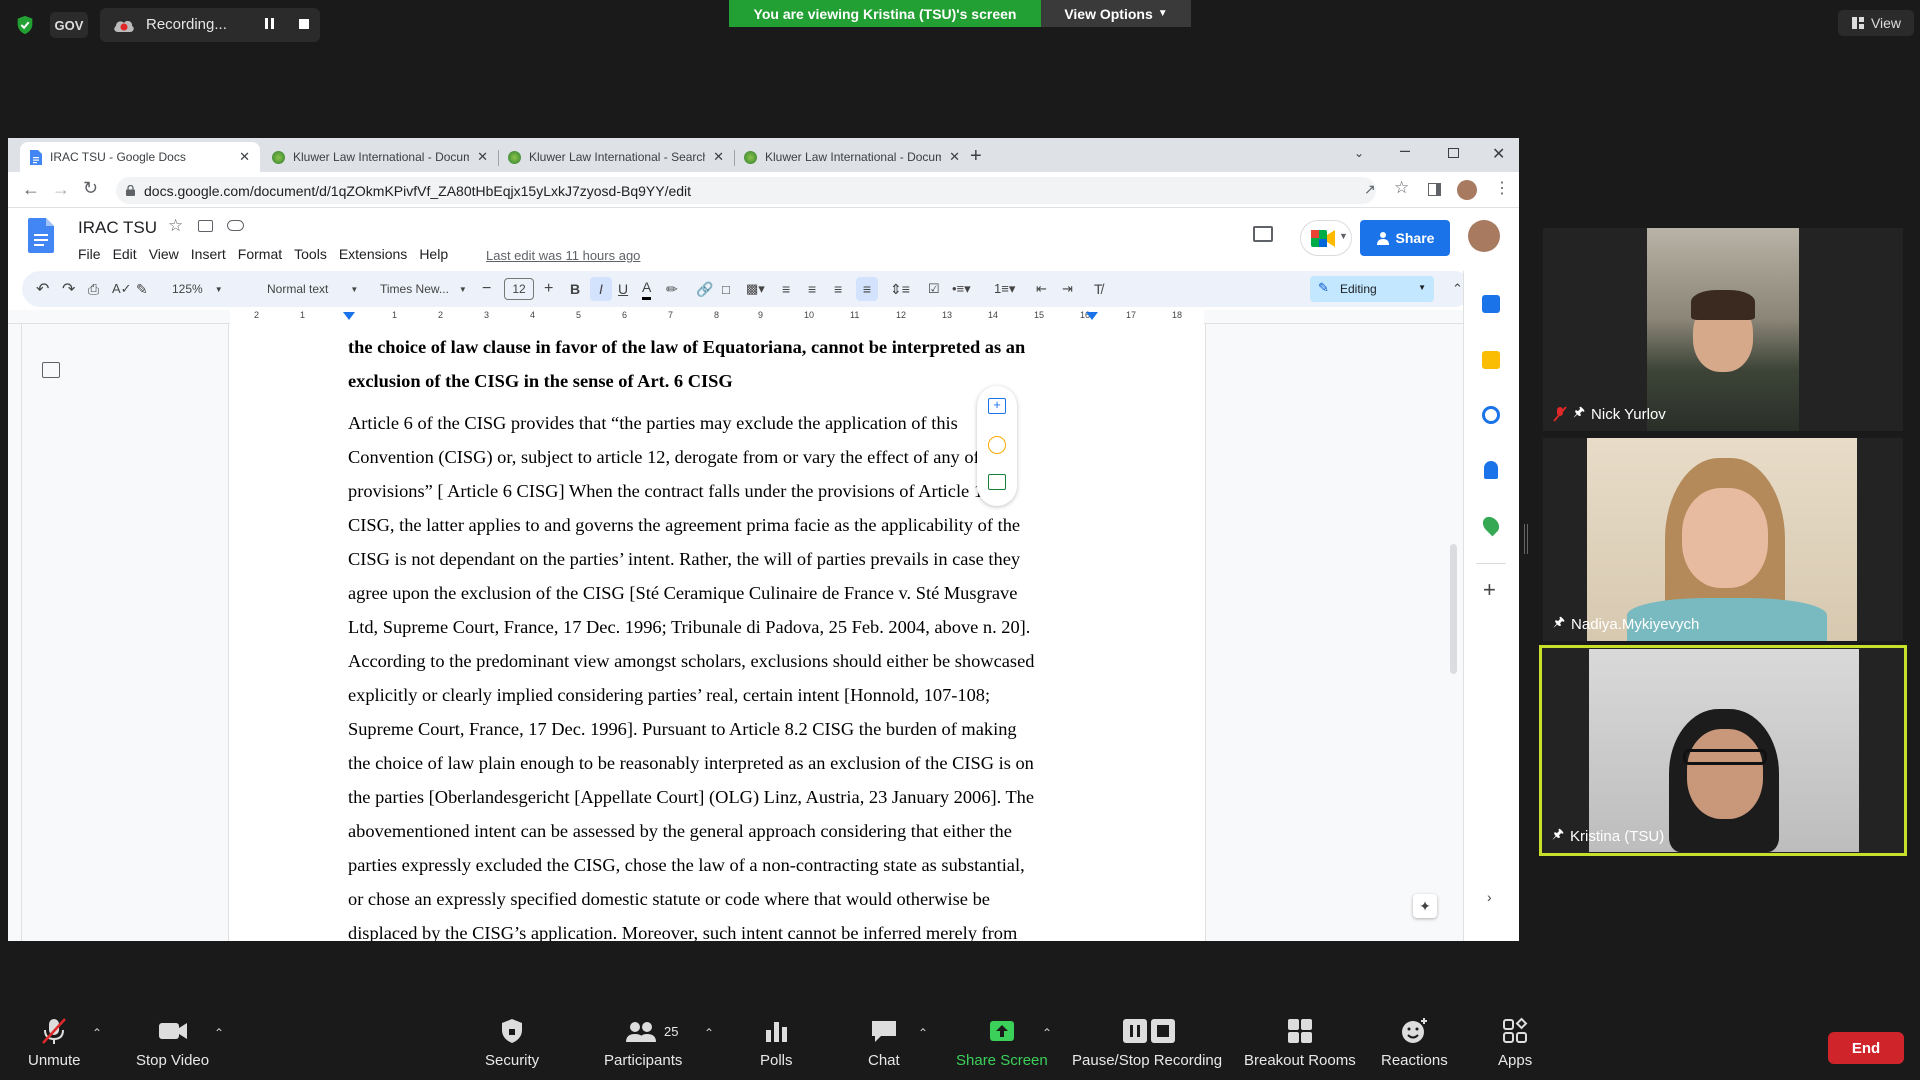  What do you see at coordinates (125, 254) in the screenshot?
I see `menu-edit: Edit` at bounding box center [125, 254].